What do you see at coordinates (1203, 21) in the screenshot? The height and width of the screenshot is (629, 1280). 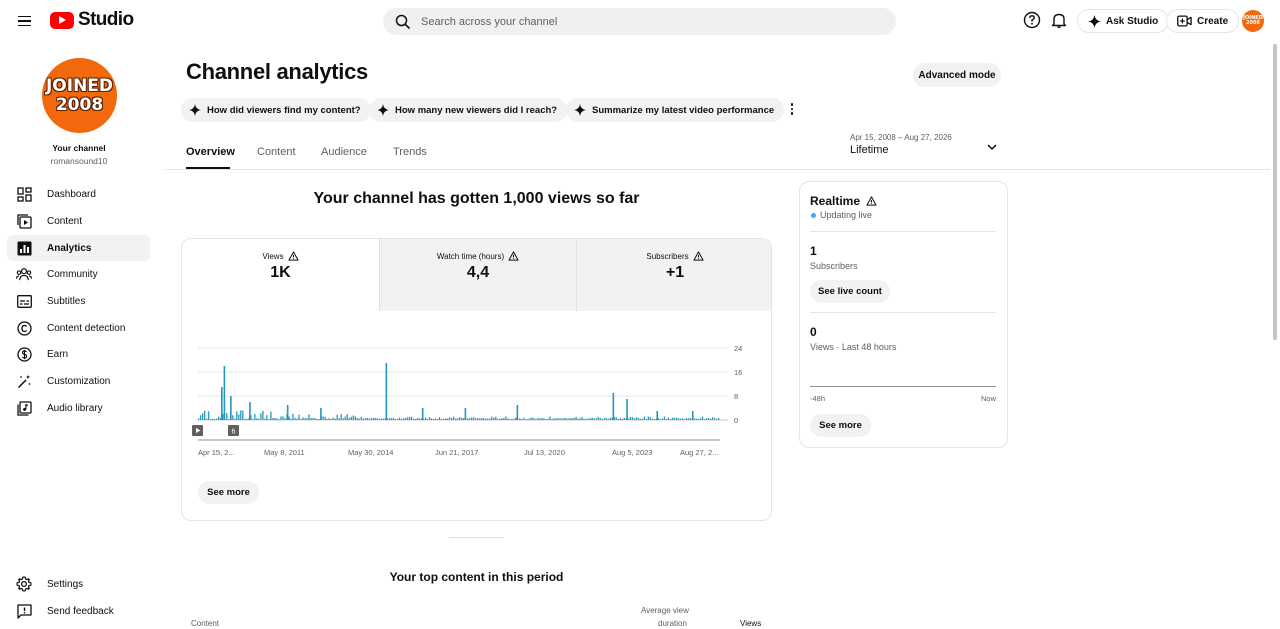 I see `create-button: Create` at bounding box center [1203, 21].